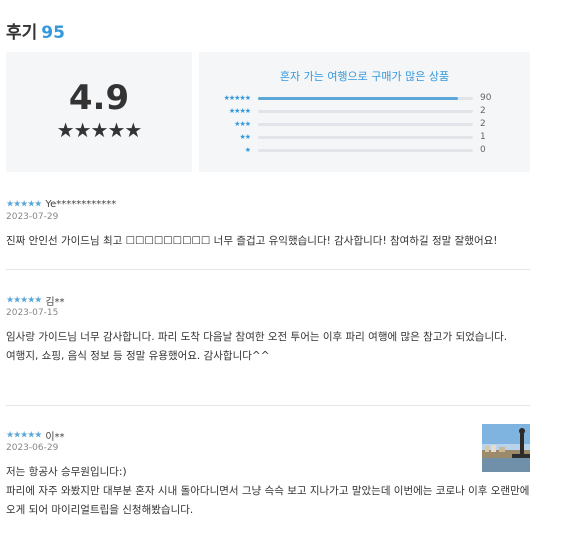 The image size is (565, 534). I want to click on average-stars-icon: ★★★★★, so click(99, 130).